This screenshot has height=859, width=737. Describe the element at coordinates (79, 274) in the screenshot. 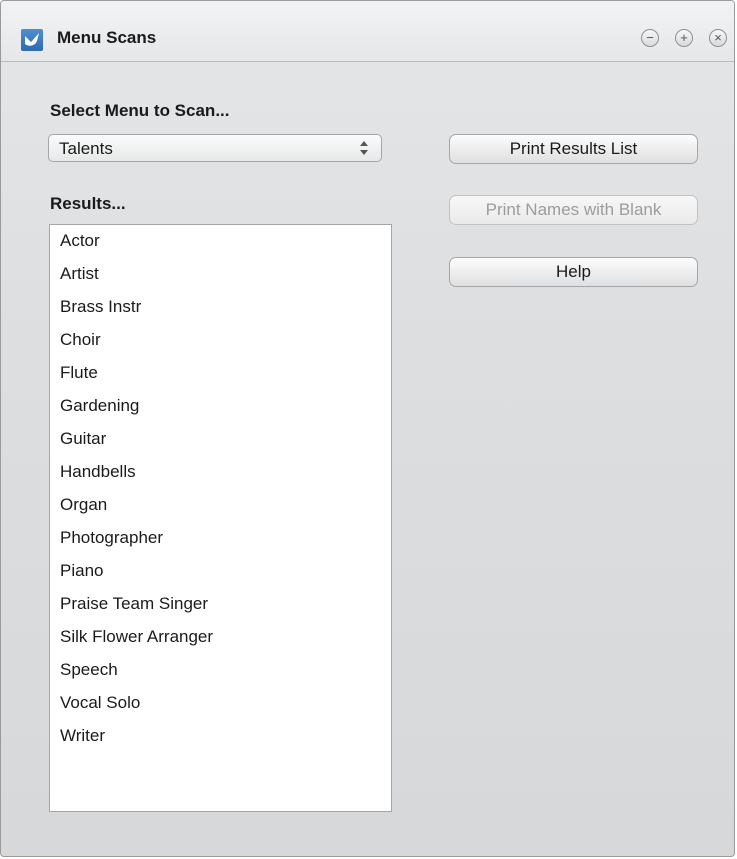

I see `list-item: Artist` at that location.